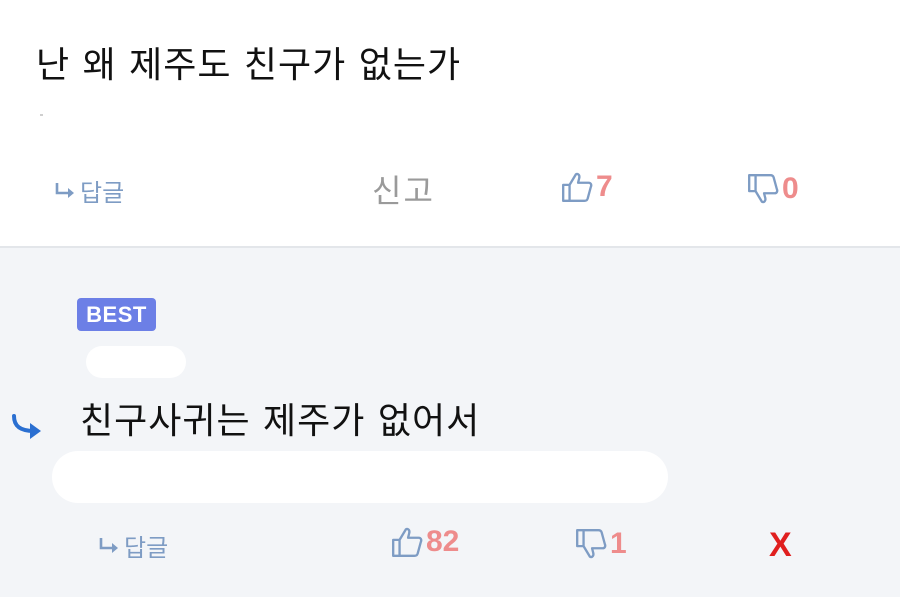 The width and height of the screenshot is (900, 597). Describe the element at coordinates (249, 65) in the screenshot. I see `comment-text: 난 왜 제주도 친구가 없는가` at that location.